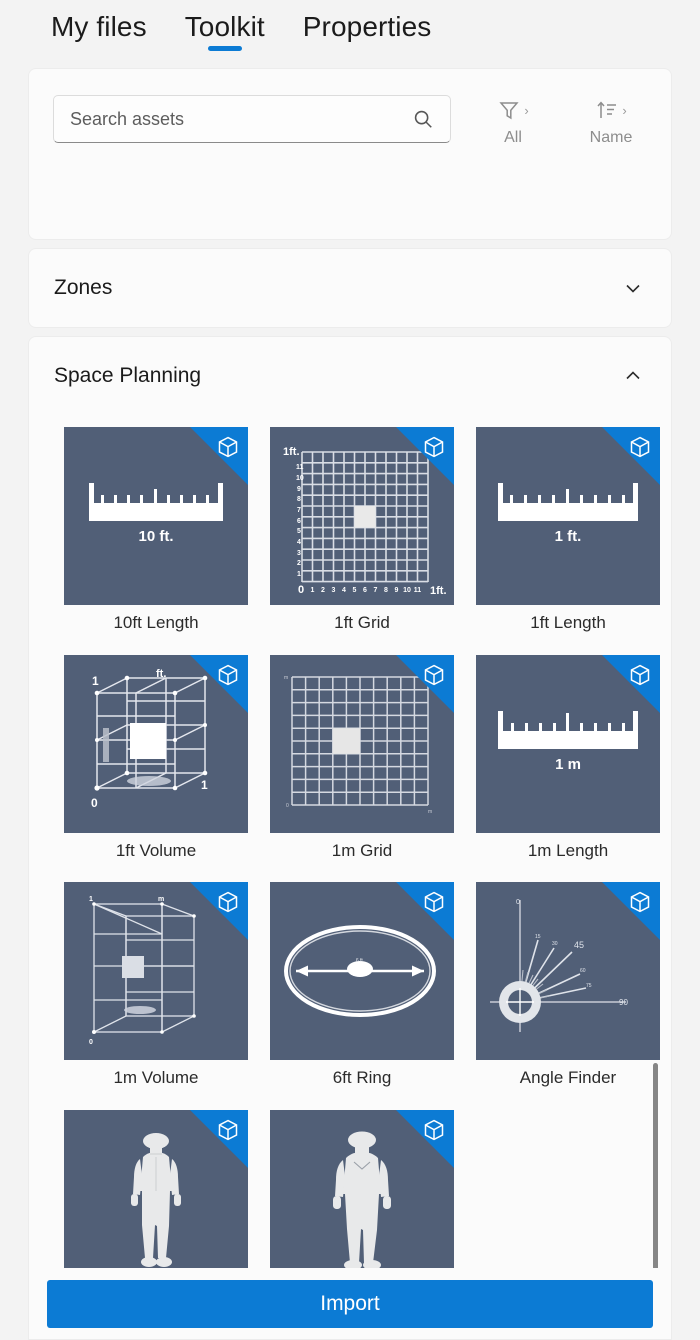 Image resolution: width=700 pixels, height=1340 pixels. I want to click on asset-card: 1 ft. 1ft Length, so click(568, 530).